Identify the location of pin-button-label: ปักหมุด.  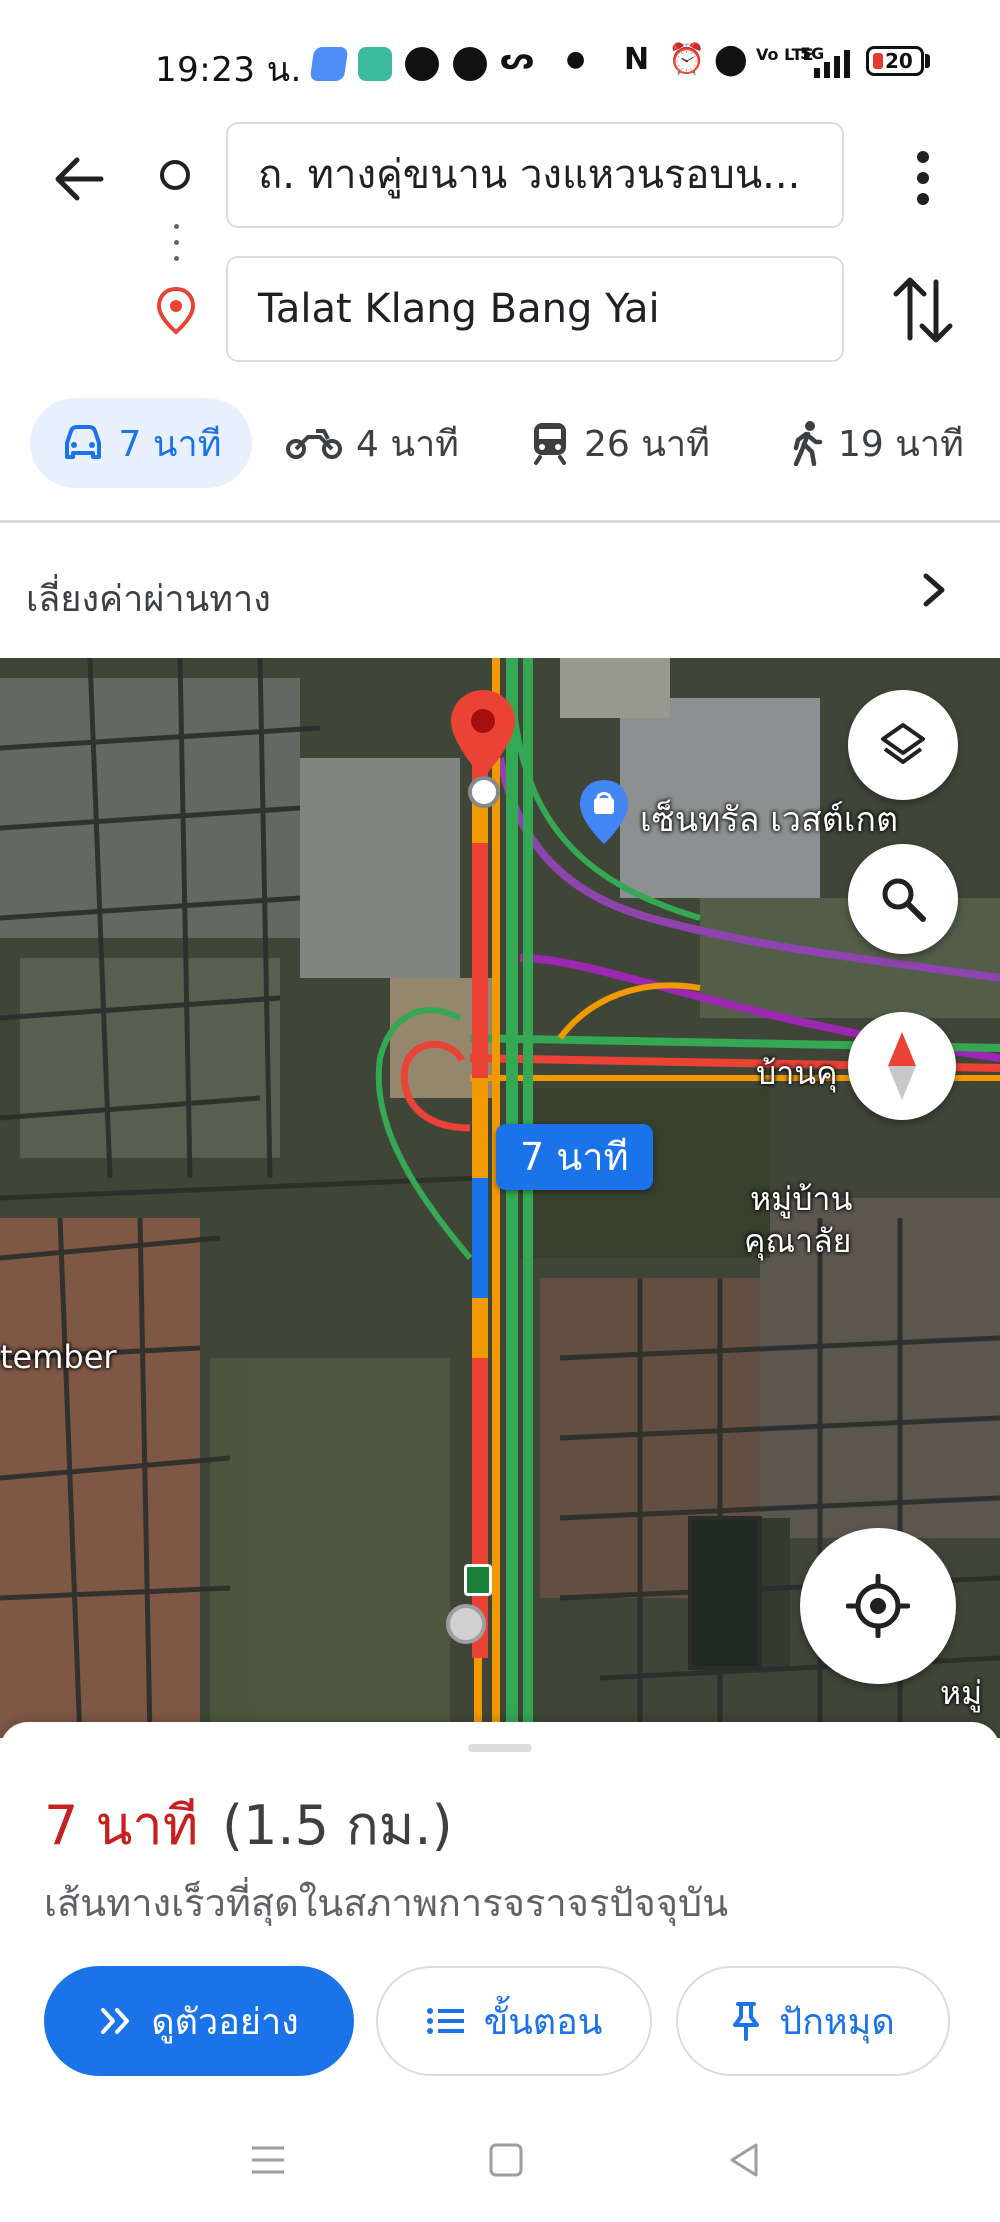
(837, 2022).